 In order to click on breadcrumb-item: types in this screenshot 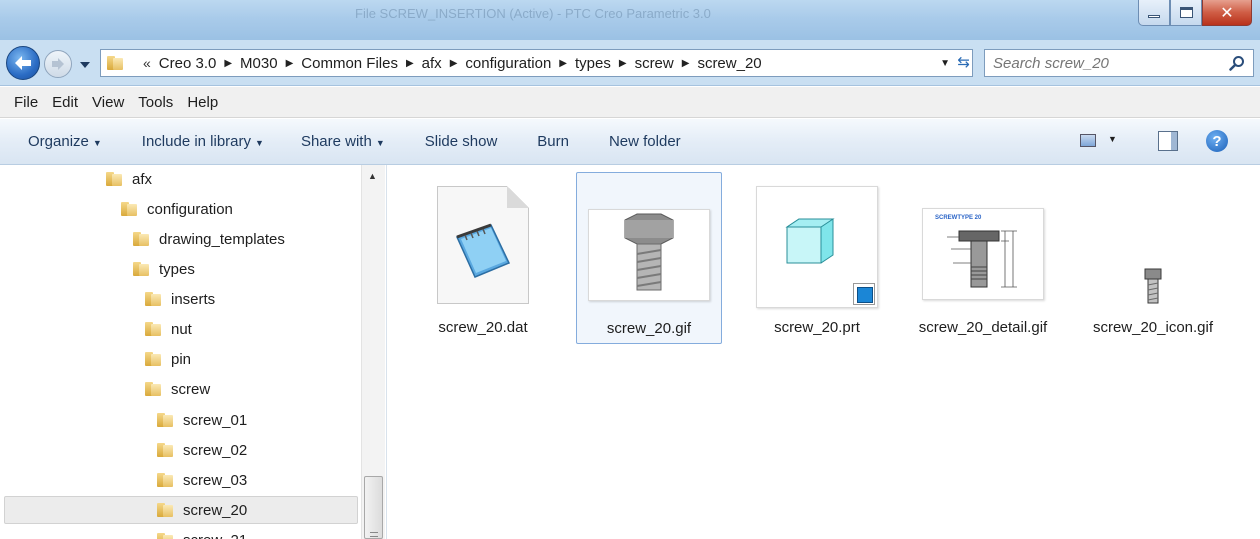, I will do `click(593, 63)`.